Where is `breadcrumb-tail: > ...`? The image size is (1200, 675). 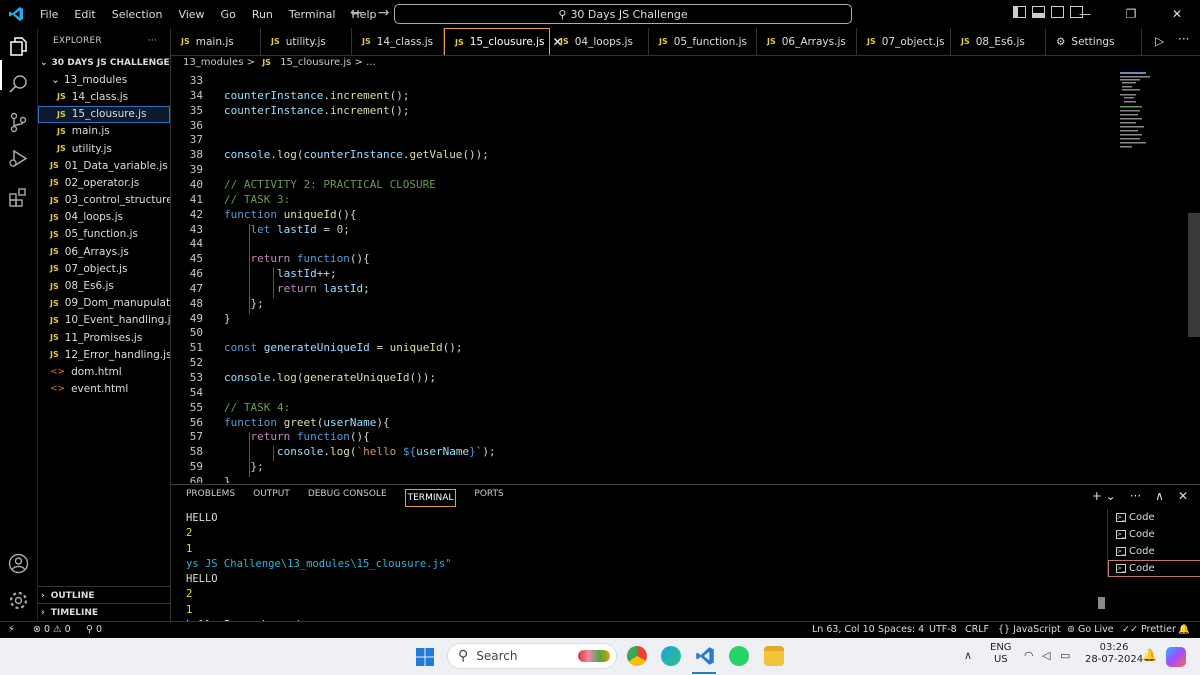 breadcrumb-tail: > ... is located at coordinates (365, 62).